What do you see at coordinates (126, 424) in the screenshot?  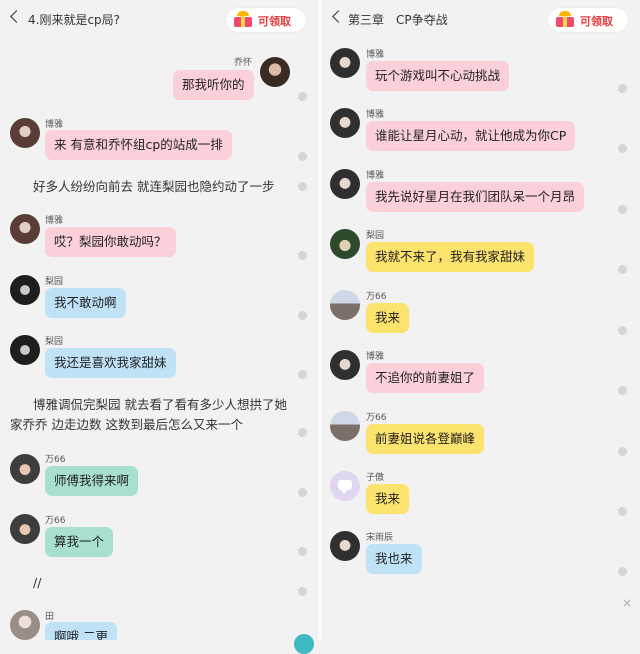 I see `narration-text: 家乔乔 边走边数 这数到最后怎么又来一个` at bounding box center [126, 424].